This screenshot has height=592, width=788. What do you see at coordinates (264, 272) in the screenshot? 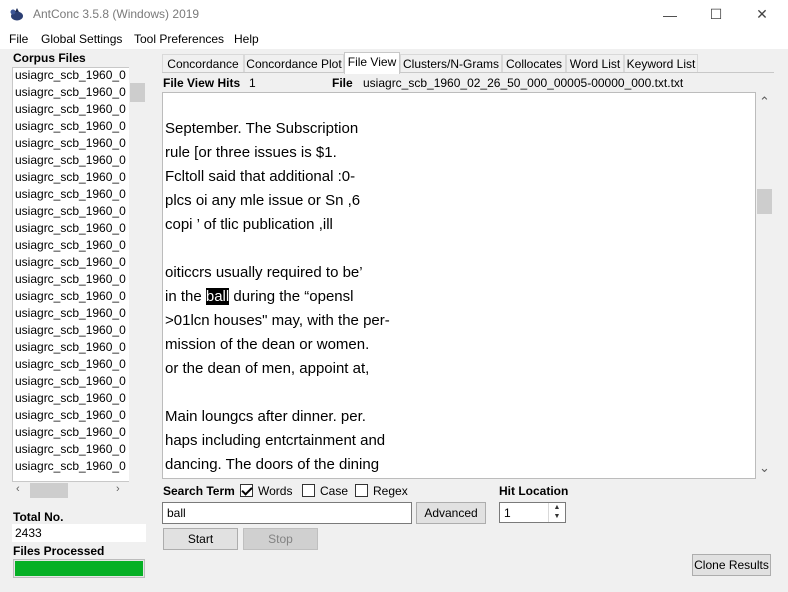
I see `text-line: oiticcrs usually required to be’` at bounding box center [264, 272].